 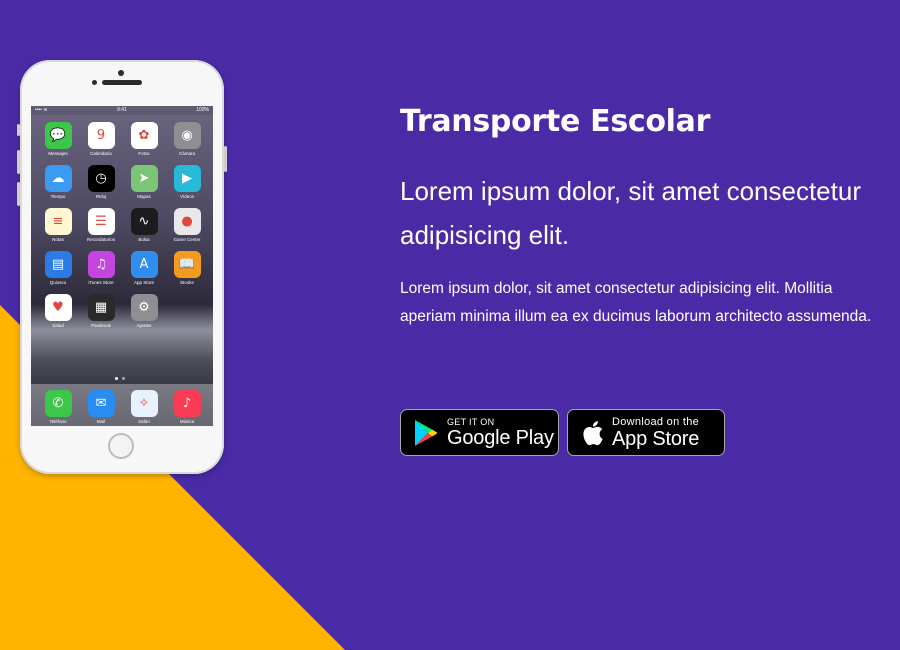 I want to click on volume-up-button, so click(x=18, y=162).